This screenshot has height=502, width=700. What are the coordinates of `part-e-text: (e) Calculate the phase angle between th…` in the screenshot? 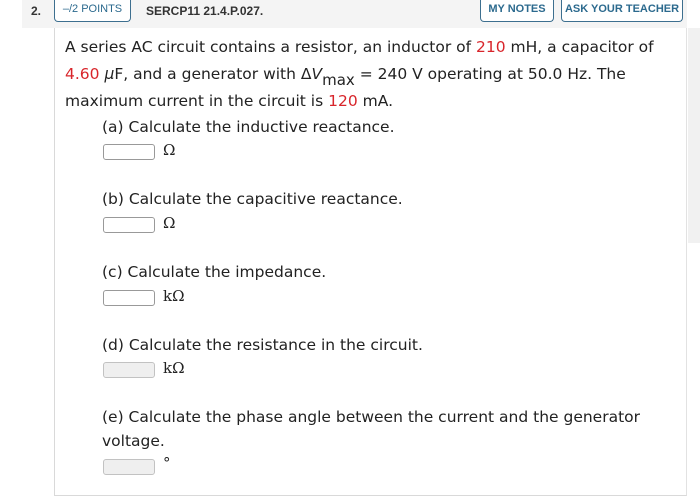 It's located at (371, 417).